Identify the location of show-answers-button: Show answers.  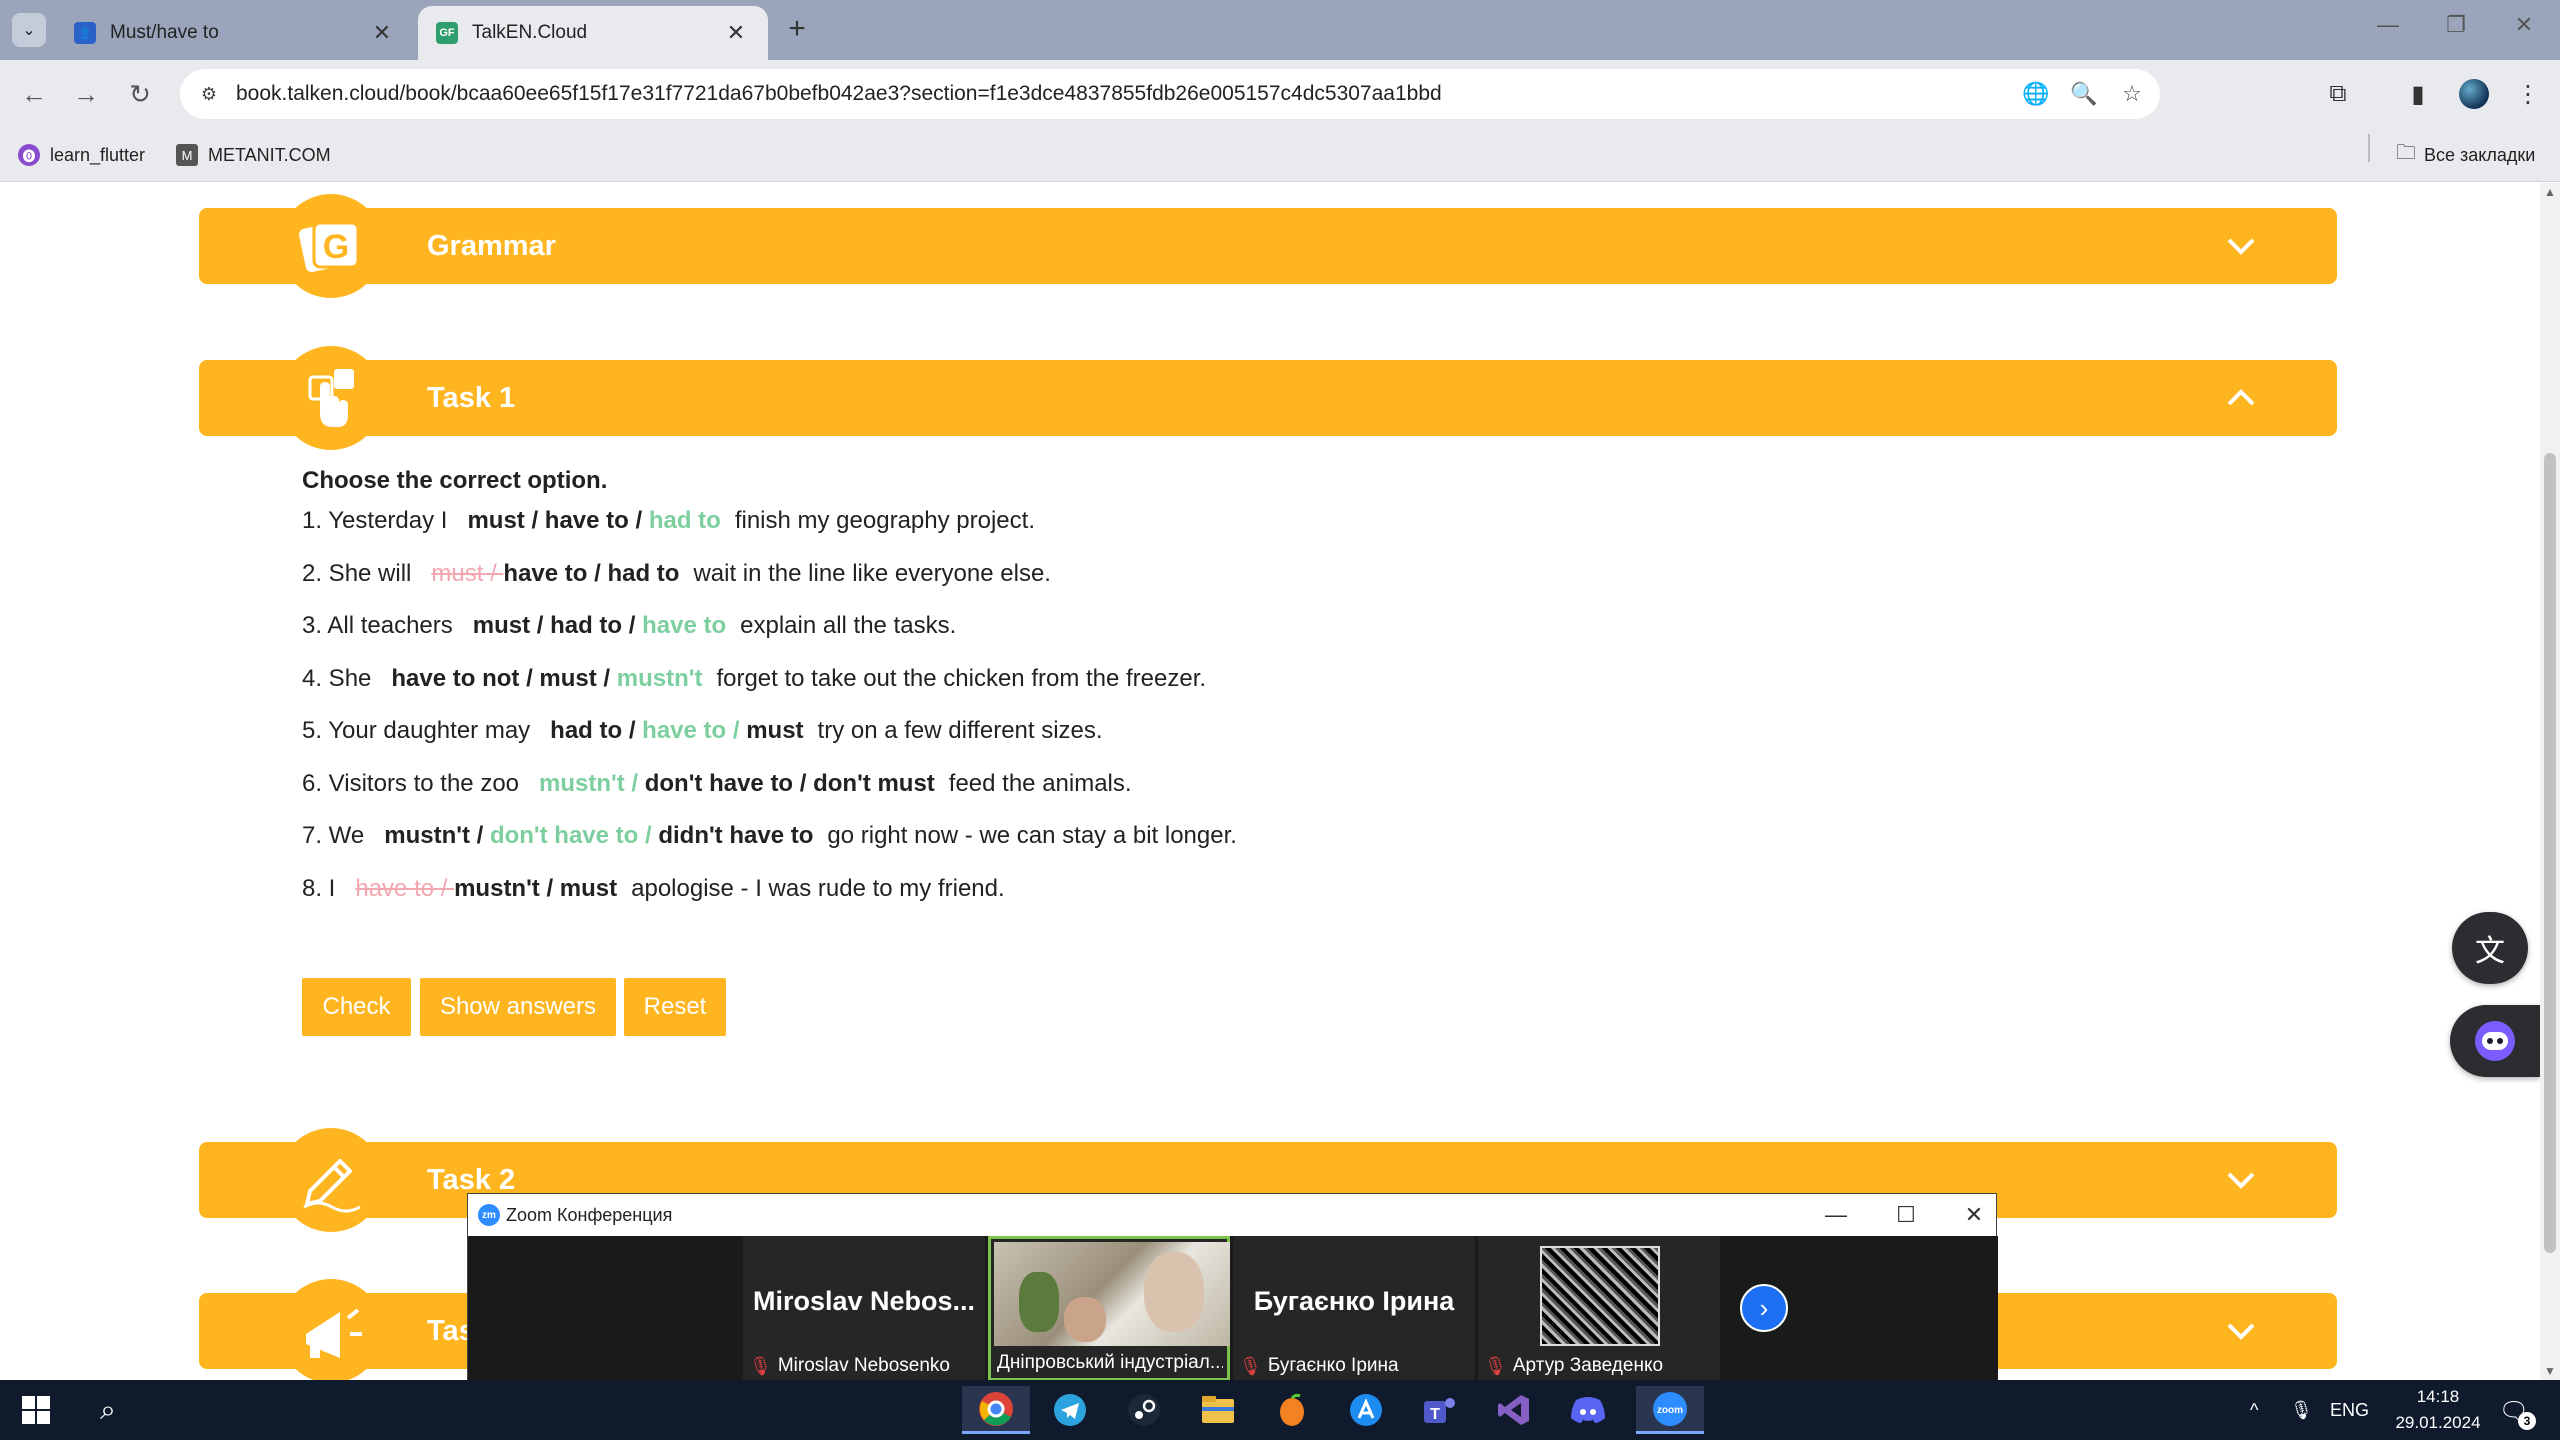
(518, 1007).